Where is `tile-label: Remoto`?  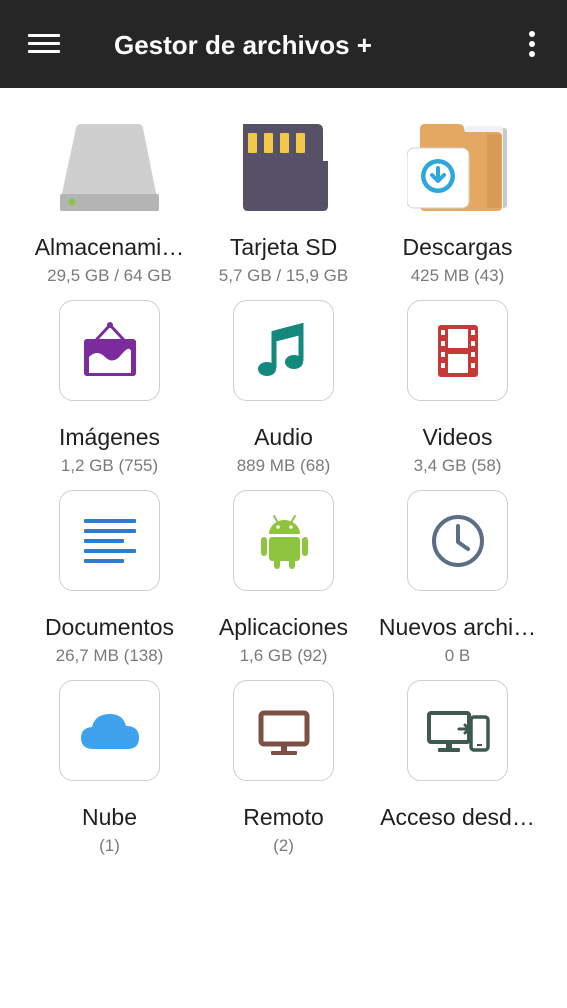 tile-label: Remoto is located at coordinates (283, 817).